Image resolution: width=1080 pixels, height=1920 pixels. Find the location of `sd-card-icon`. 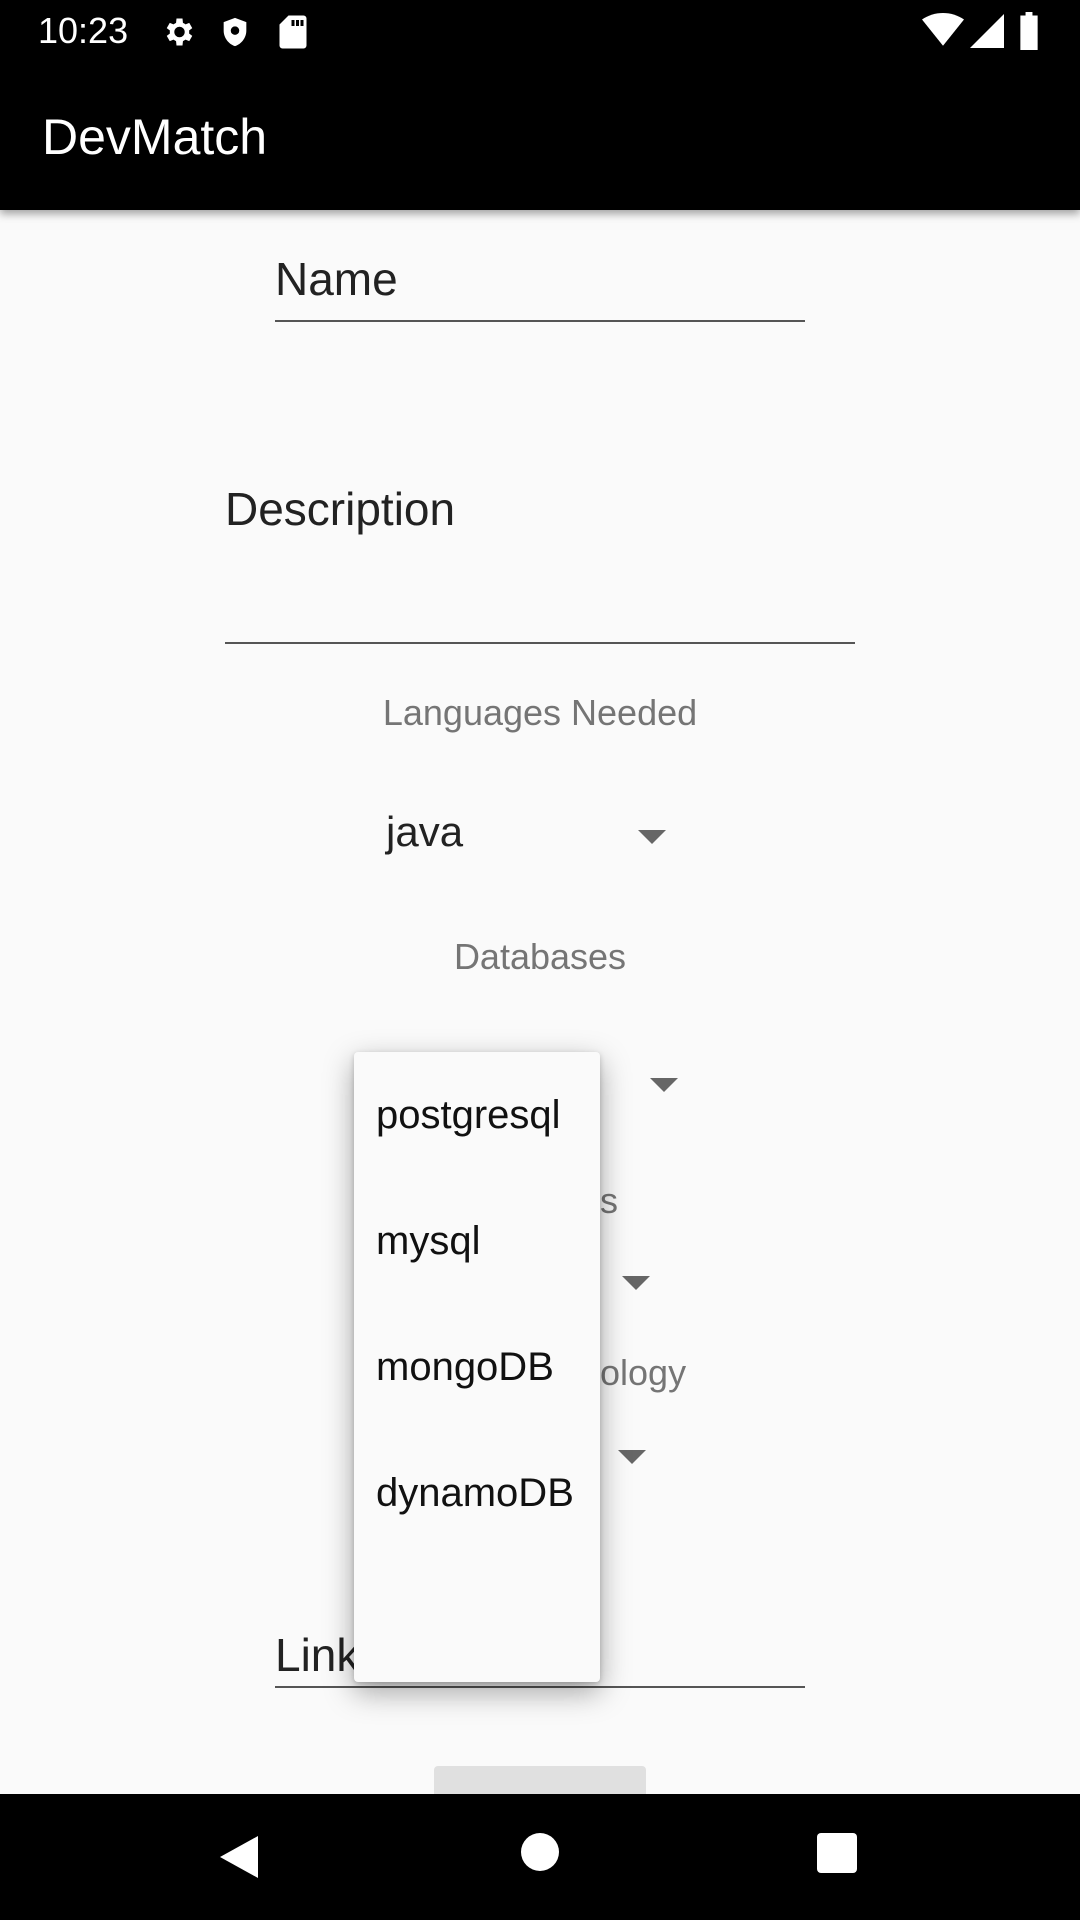

sd-card-icon is located at coordinates (293, 34).